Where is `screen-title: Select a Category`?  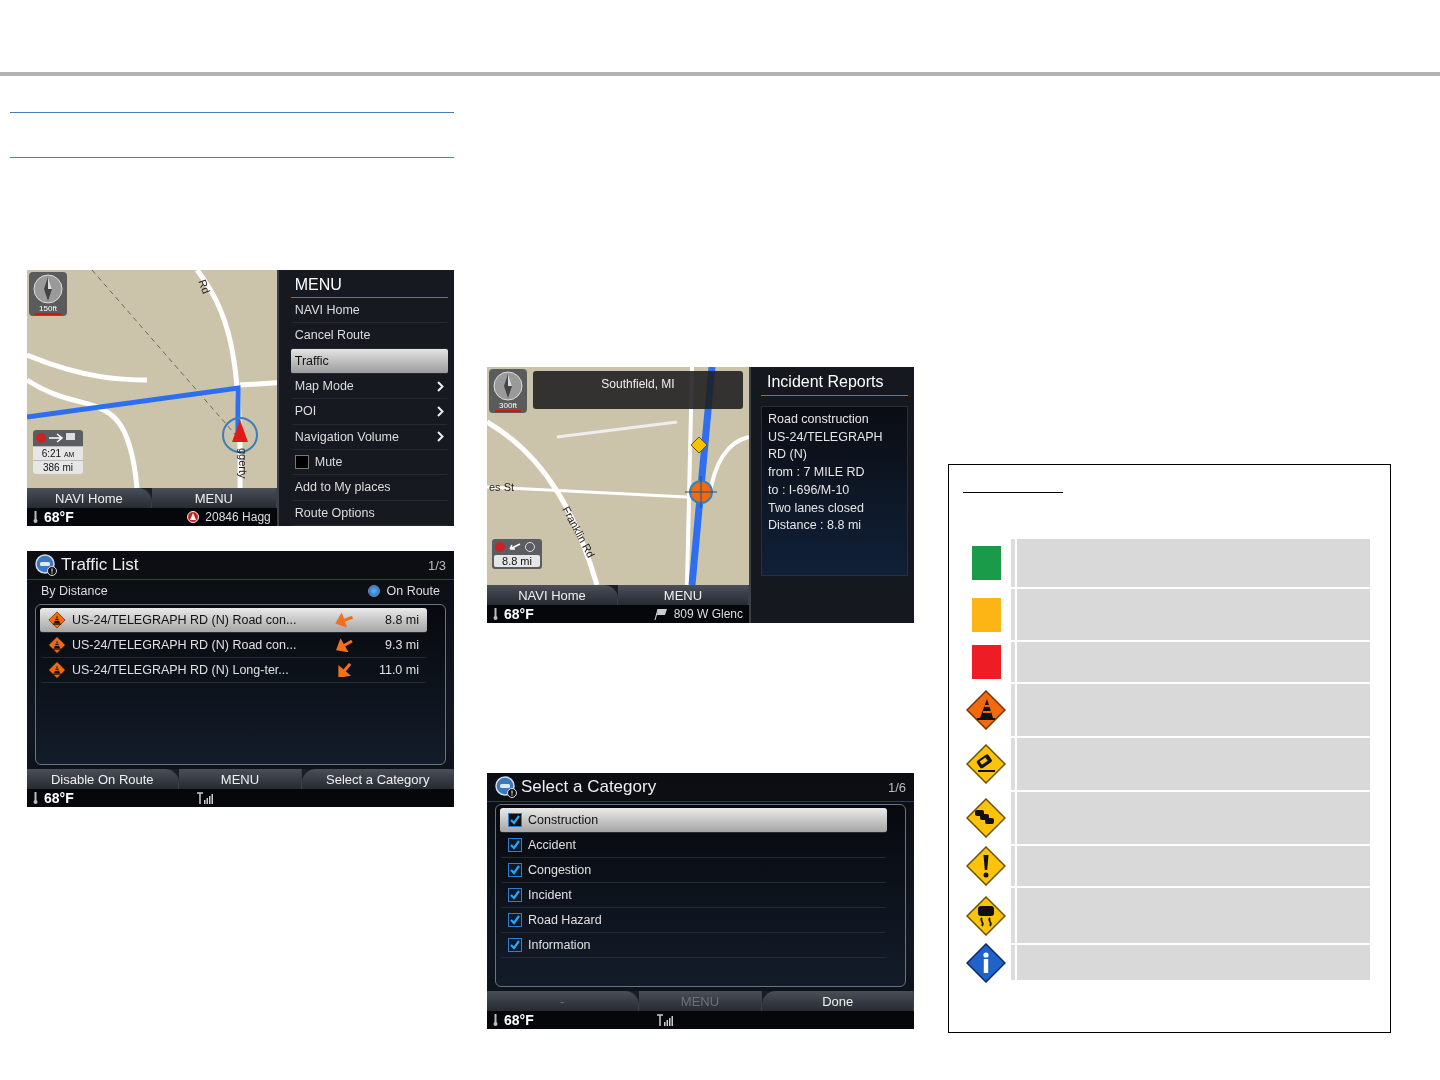
screen-title: Select a Category is located at coordinates (589, 787).